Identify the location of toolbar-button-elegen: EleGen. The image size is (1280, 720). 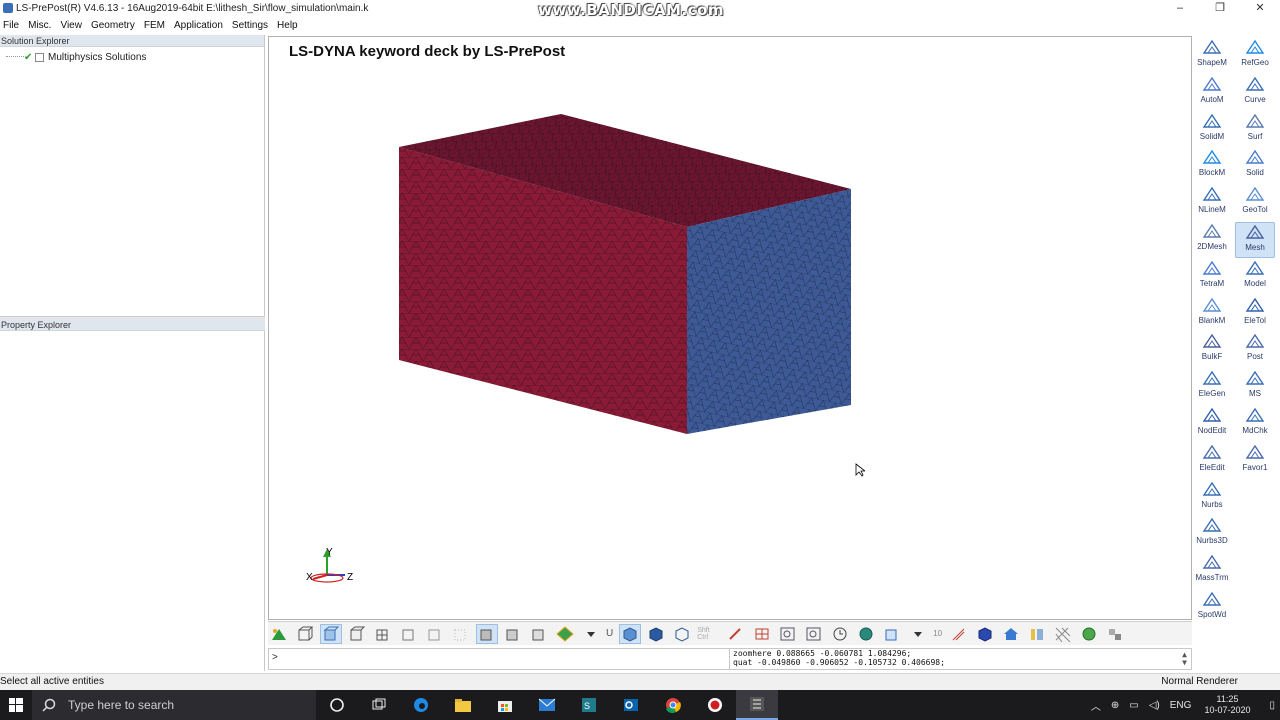
(1212, 387).